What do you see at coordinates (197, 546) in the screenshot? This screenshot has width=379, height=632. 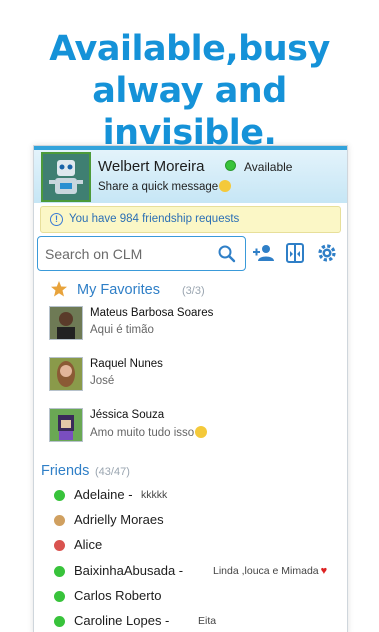 I see `friend-item: Alice` at bounding box center [197, 546].